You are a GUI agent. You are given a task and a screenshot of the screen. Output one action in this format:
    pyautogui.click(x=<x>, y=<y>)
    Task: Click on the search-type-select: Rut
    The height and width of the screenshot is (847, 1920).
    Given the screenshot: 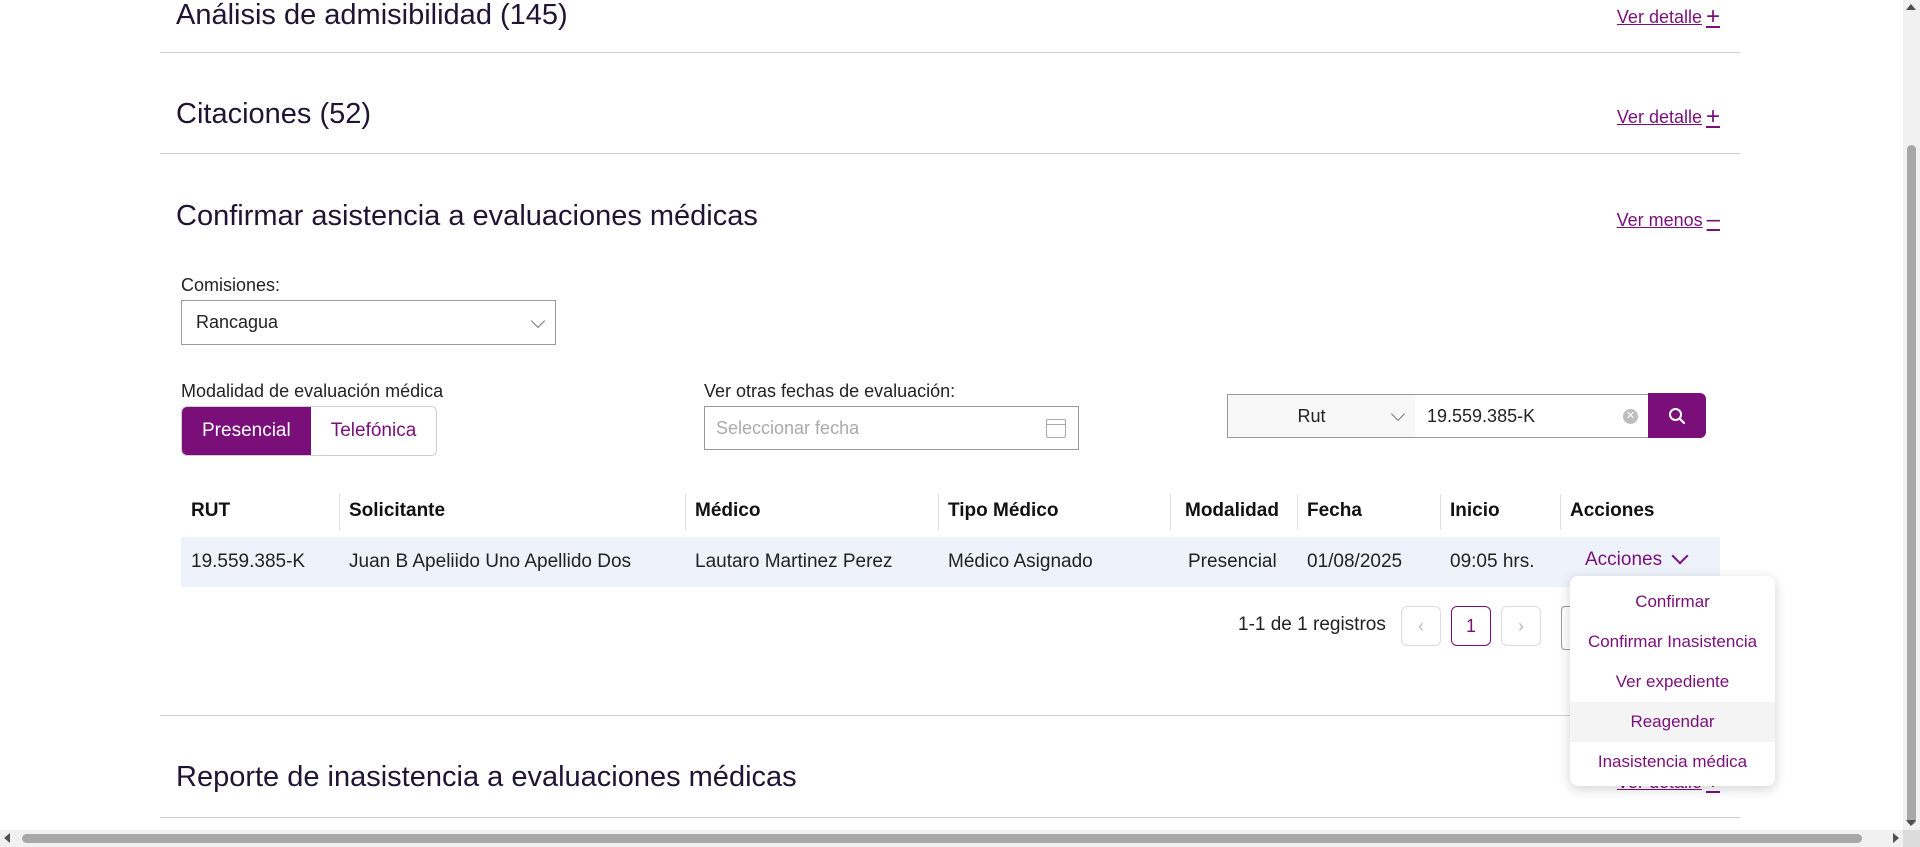 What is the action you would take?
    pyautogui.click(x=1321, y=416)
    